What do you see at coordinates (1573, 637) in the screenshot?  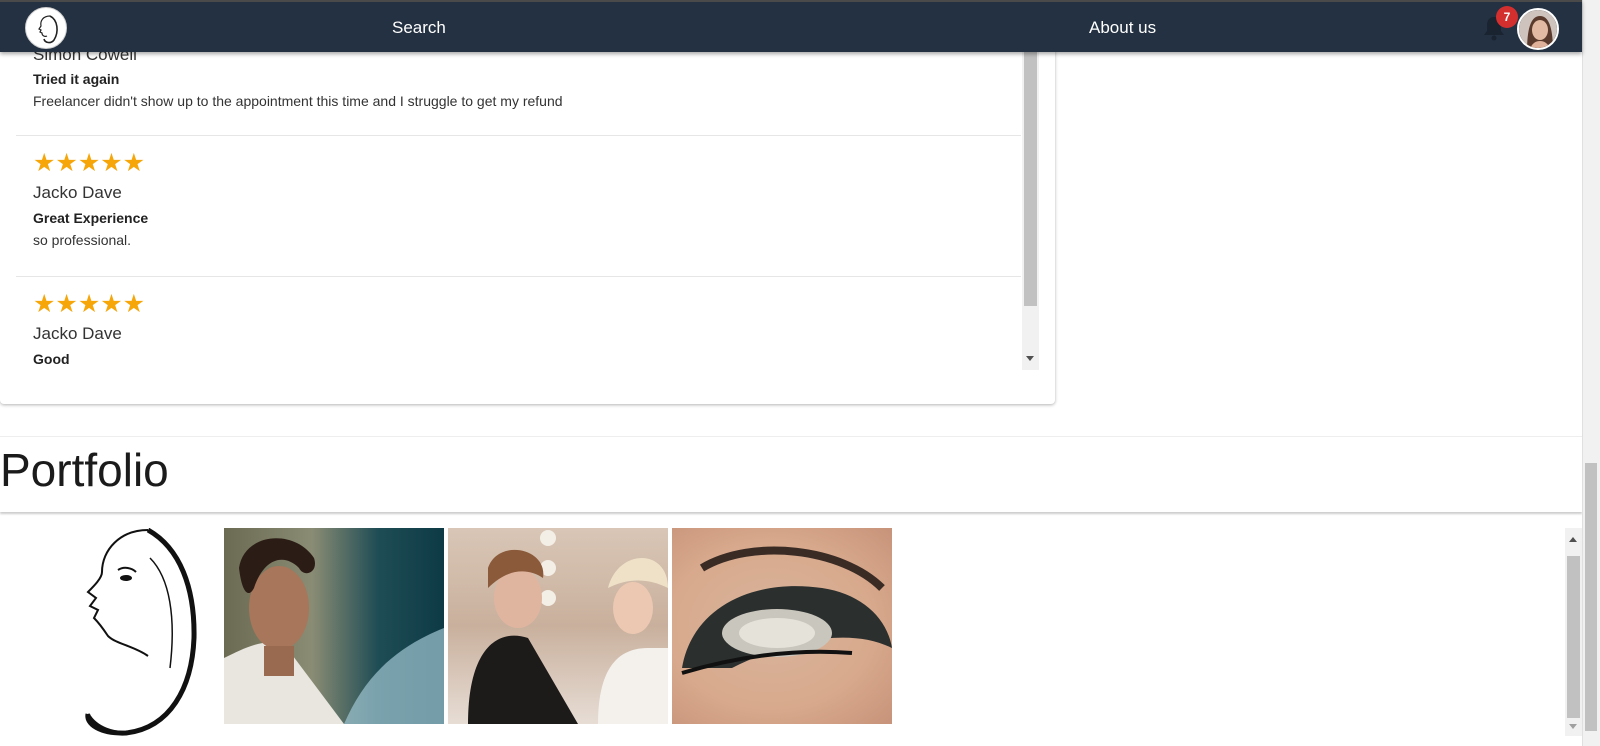 I see `gallery-scrollbar-thumb` at bounding box center [1573, 637].